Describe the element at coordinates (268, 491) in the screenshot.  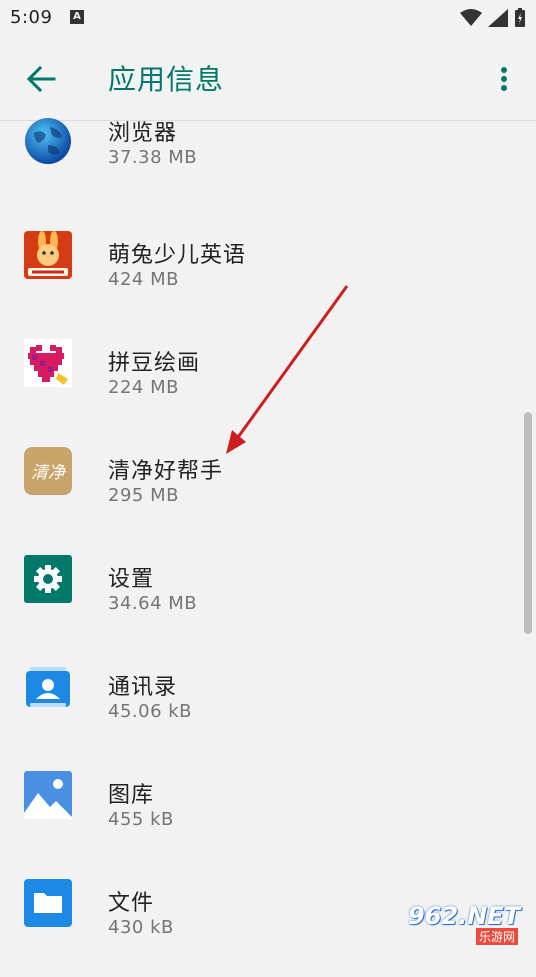
I see `list-item: 清净 清净好帮手 295 MB` at that location.